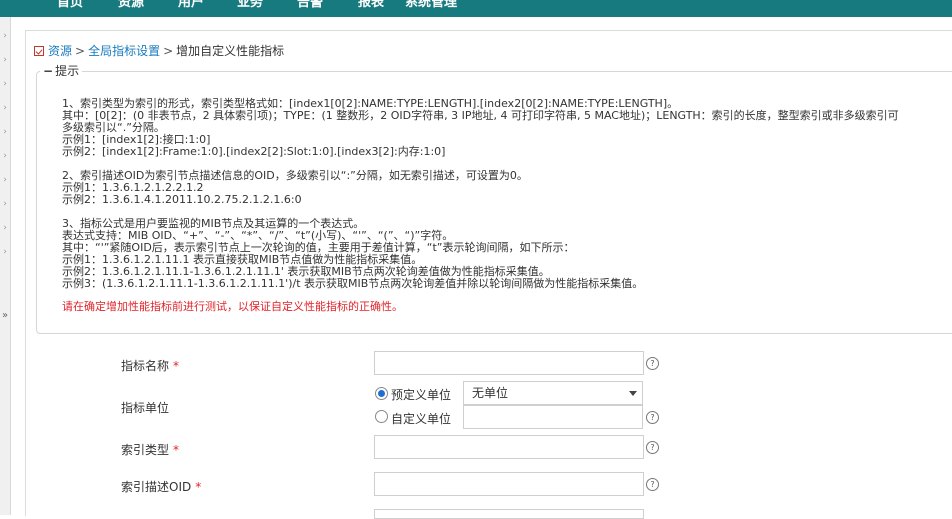  Describe the element at coordinates (553, 417) in the screenshot. I see `custom-unit-input` at that location.